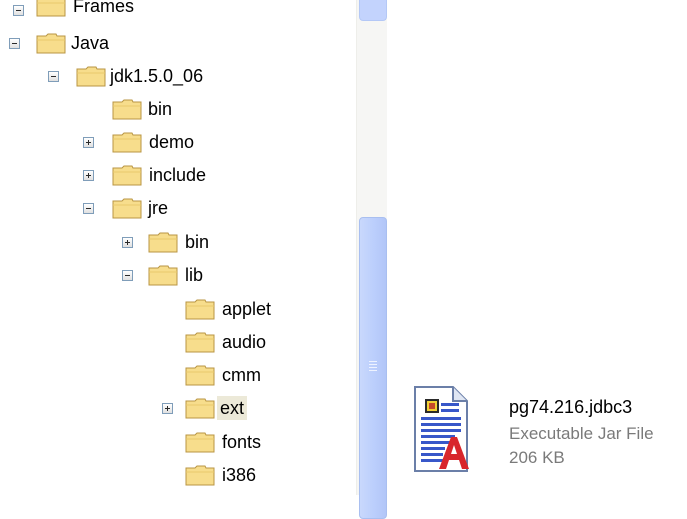  Describe the element at coordinates (104, 8) in the screenshot. I see `tree-item-label: Frames` at that location.